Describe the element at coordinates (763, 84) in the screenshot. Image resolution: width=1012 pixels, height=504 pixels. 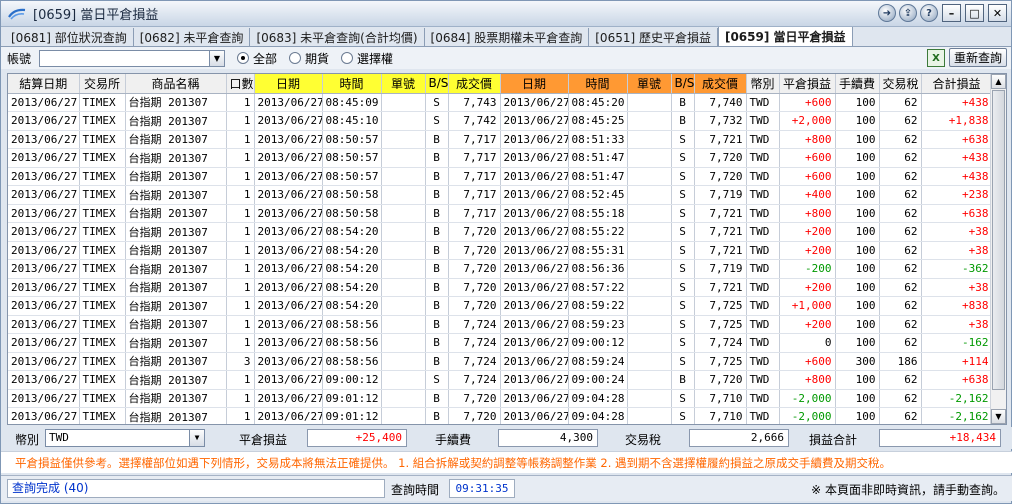
I see `column-header: 幣別` at that location.